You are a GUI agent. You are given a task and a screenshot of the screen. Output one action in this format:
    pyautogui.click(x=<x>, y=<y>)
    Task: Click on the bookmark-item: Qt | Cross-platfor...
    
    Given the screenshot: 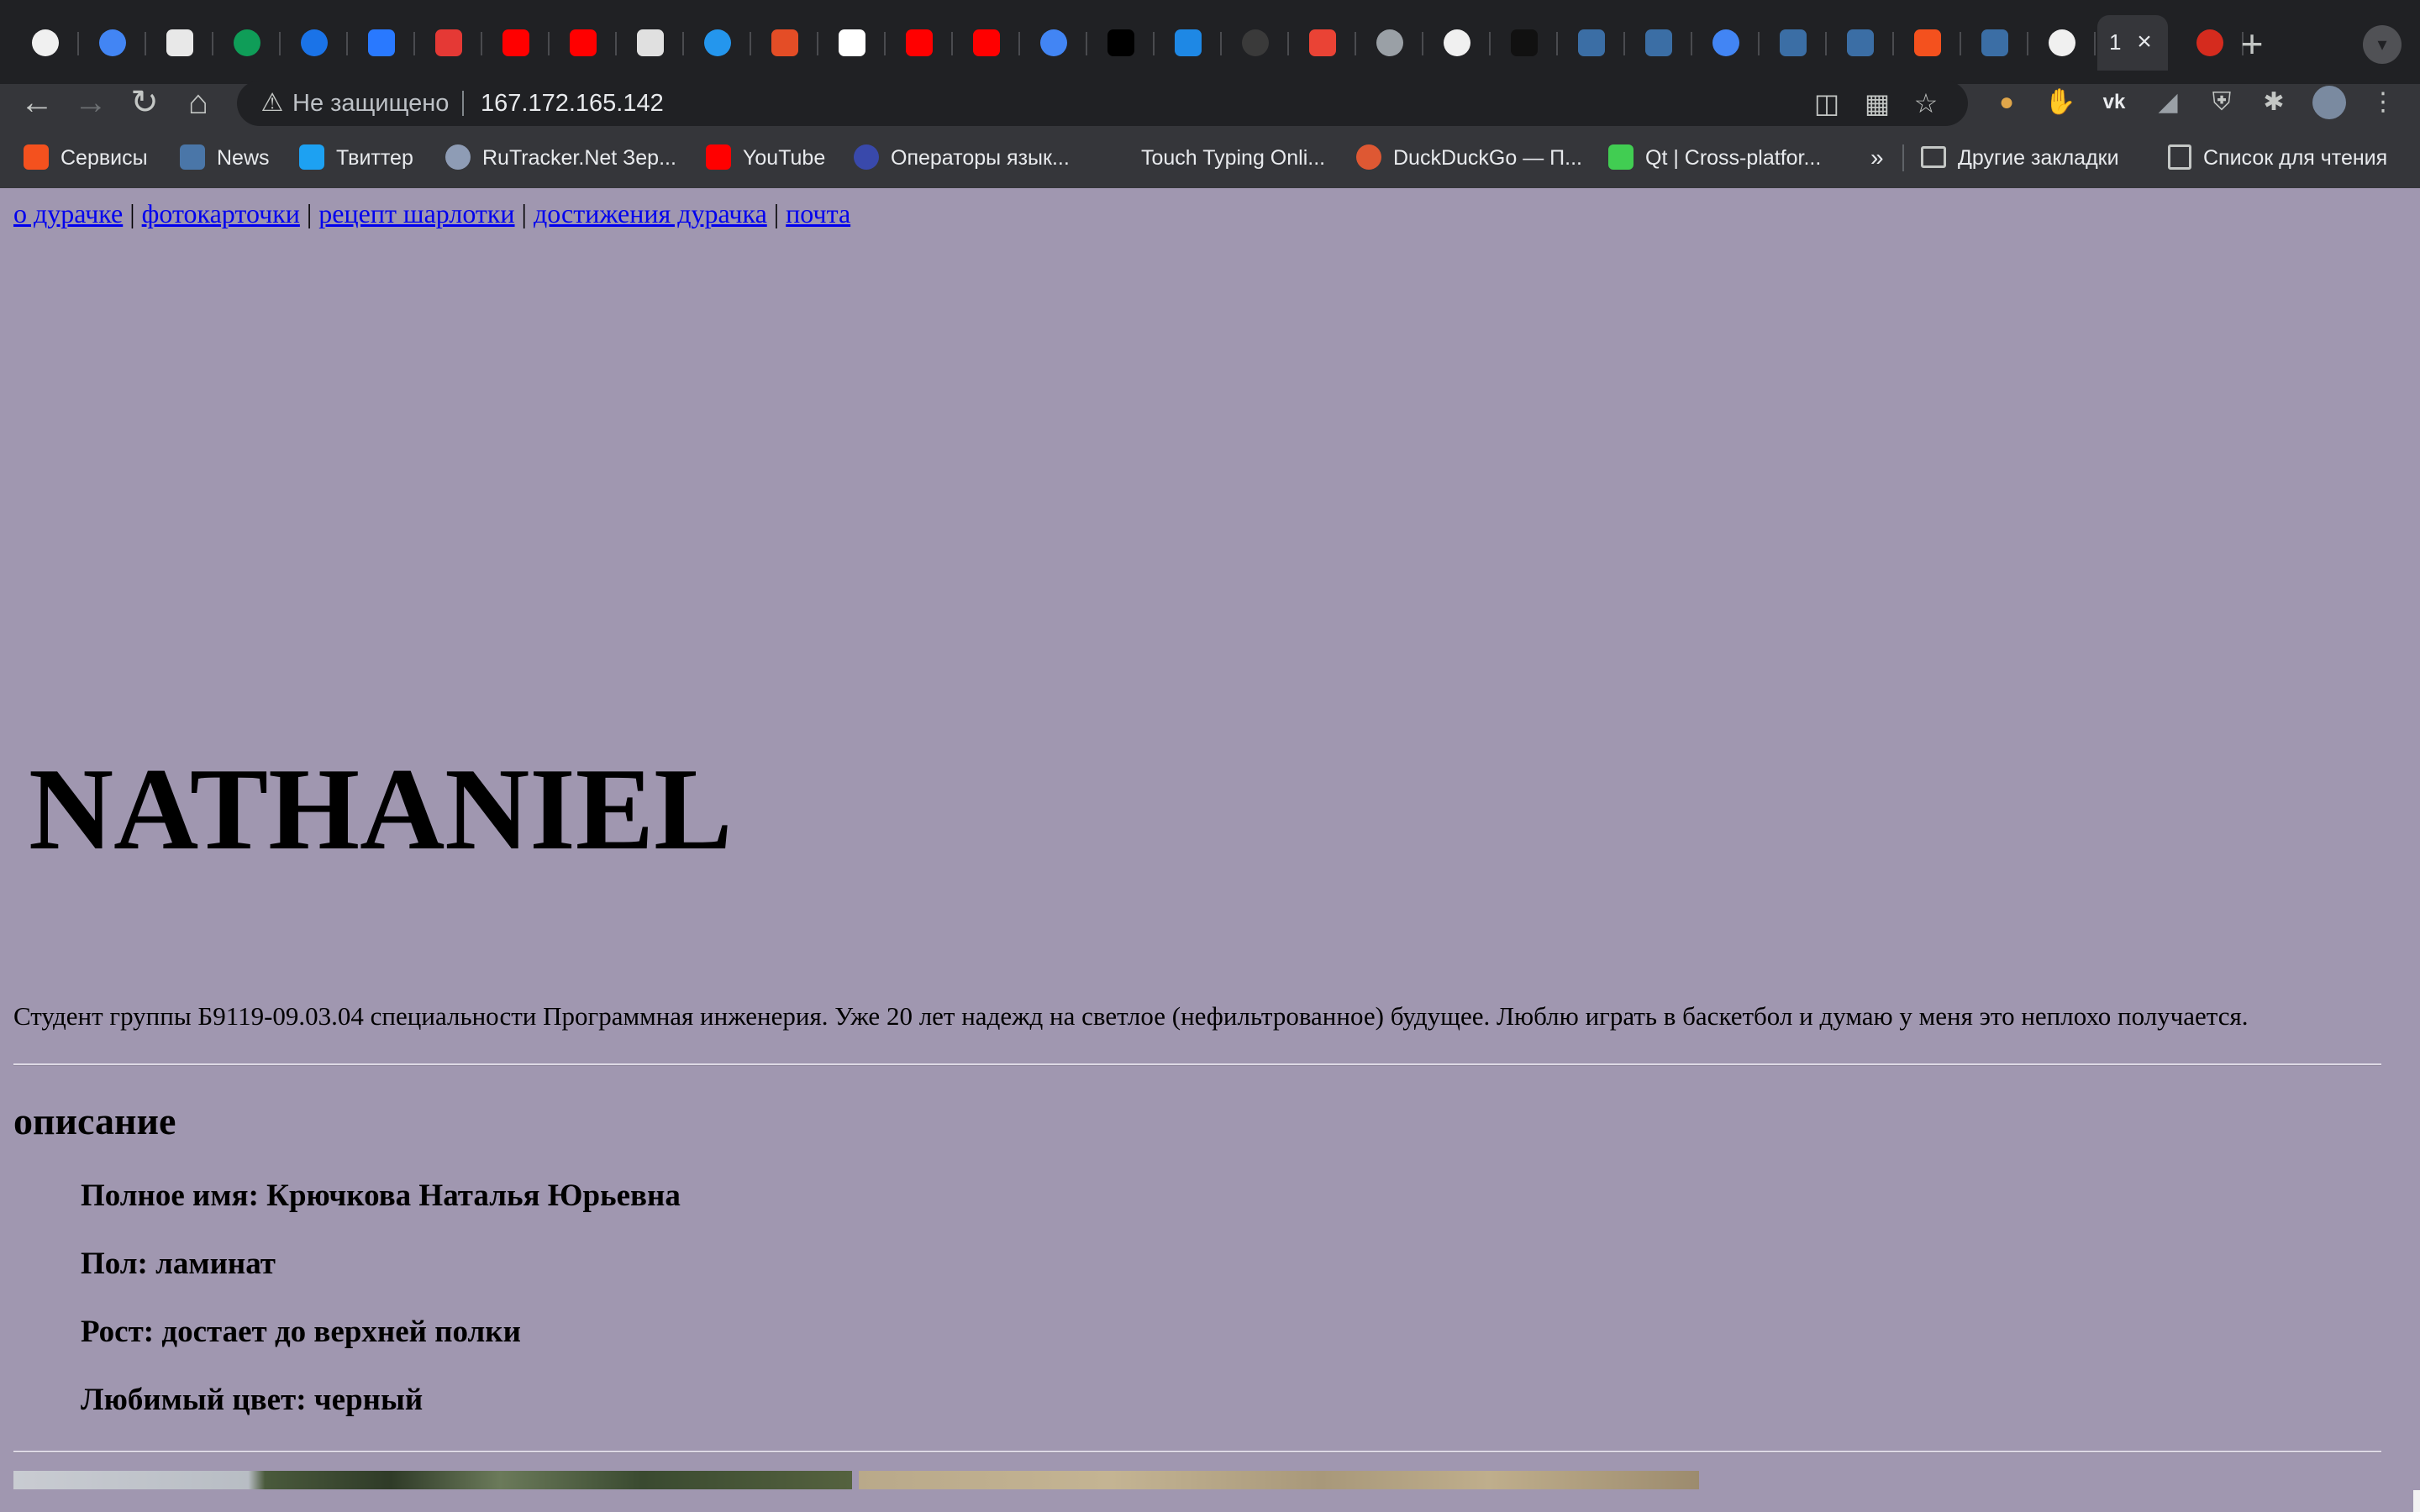 What is the action you would take?
    pyautogui.click(x=1714, y=158)
    